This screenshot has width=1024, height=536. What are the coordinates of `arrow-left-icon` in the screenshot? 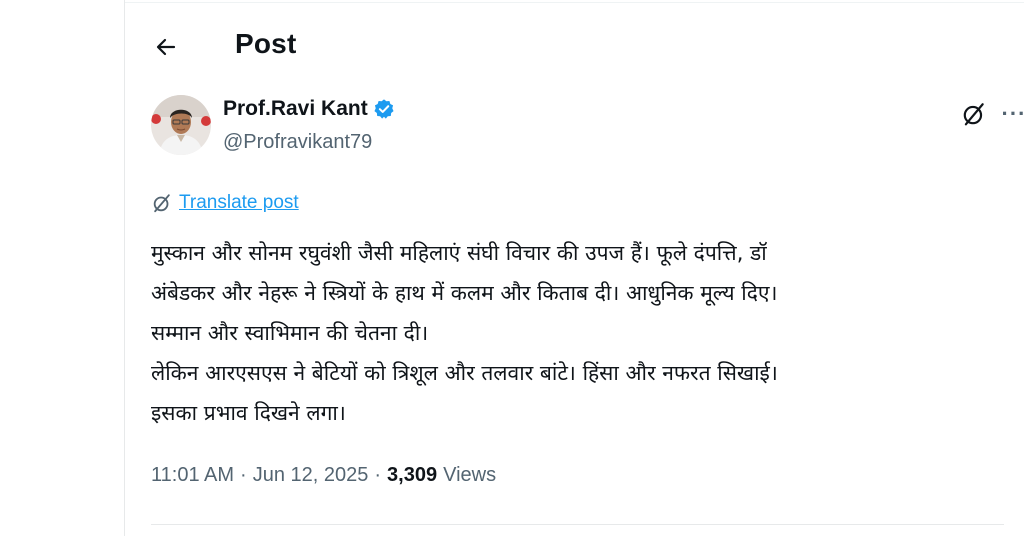 It's located at (166, 47).